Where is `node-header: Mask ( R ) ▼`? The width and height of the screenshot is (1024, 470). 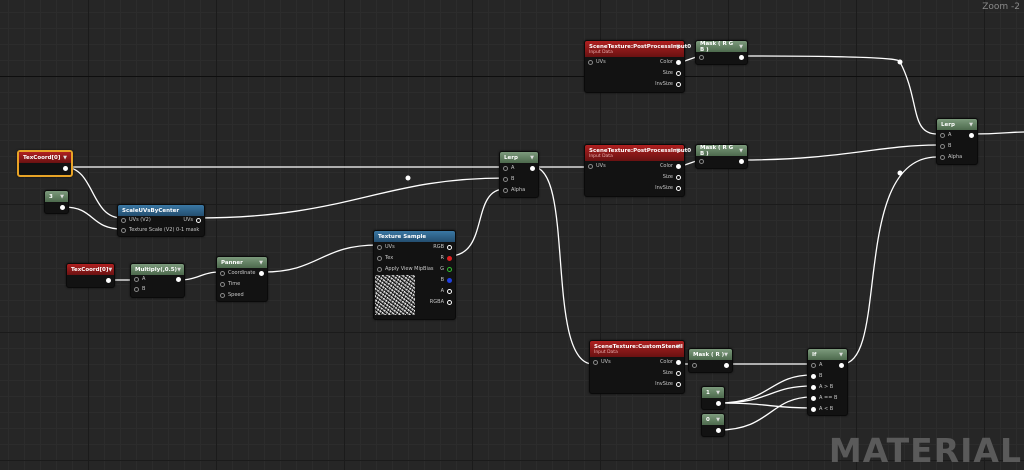 node-header: Mask ( R ) ▼ is located at coordinates (710, 354).